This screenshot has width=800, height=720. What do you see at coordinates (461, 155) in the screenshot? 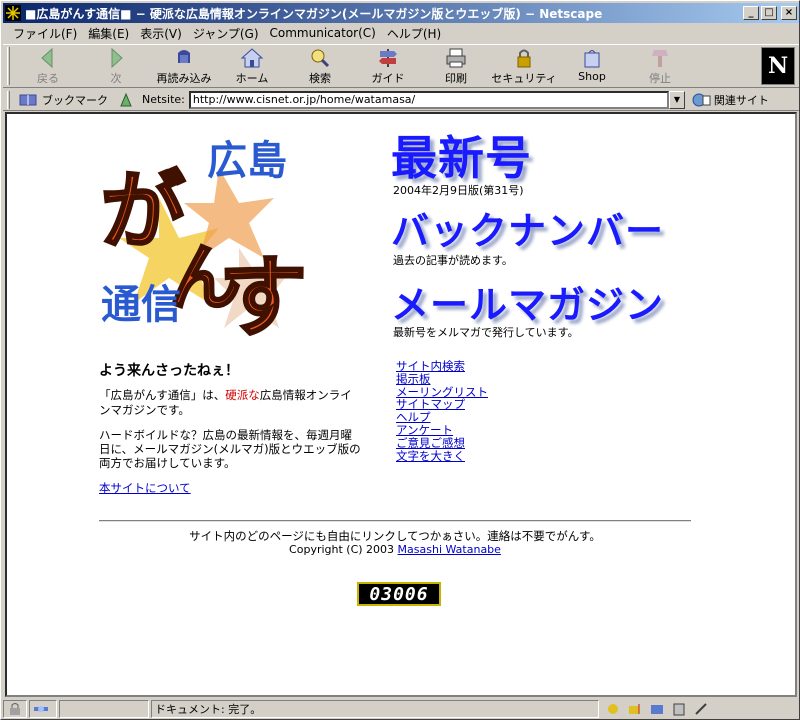
I see `latest-issue-link: 最新号` at bounding box center [461, 155].